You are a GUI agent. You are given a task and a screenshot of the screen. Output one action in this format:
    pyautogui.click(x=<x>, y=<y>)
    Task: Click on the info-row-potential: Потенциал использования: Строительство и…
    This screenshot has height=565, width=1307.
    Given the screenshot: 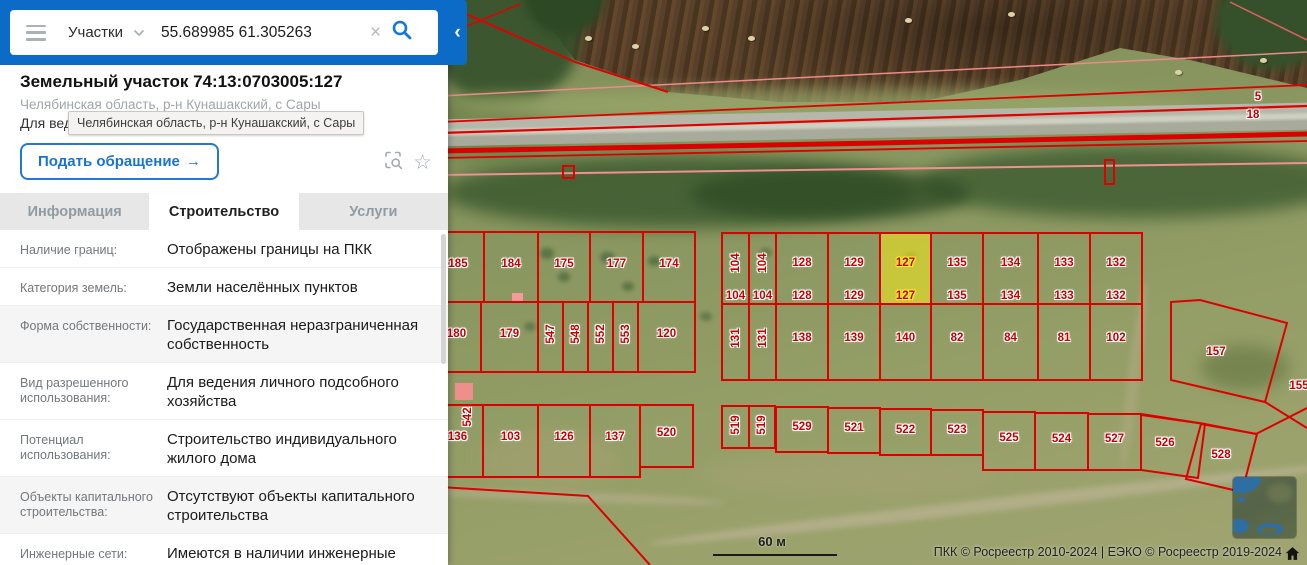 What is the action you would take?
    pyautogui.click(x=224, y=447)
    